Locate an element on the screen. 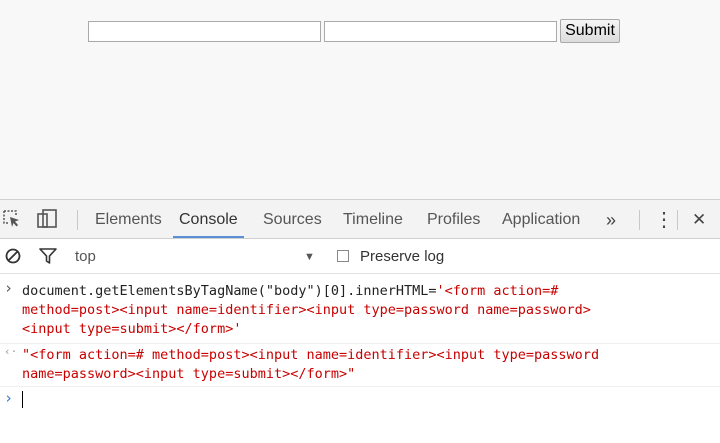 This screenshot has height=443, width=720. more-tabs-icon: » is located at coordinates (611, 219).